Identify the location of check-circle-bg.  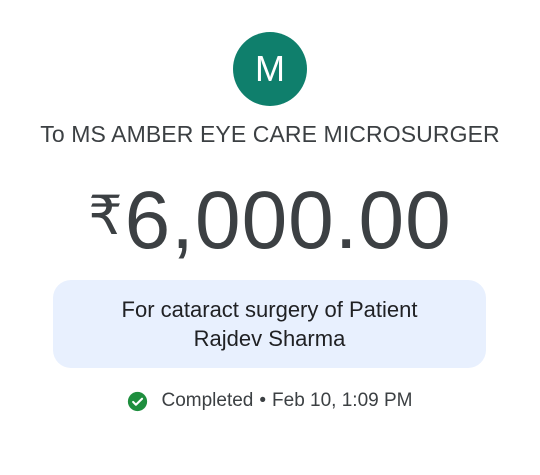
(138, 401).